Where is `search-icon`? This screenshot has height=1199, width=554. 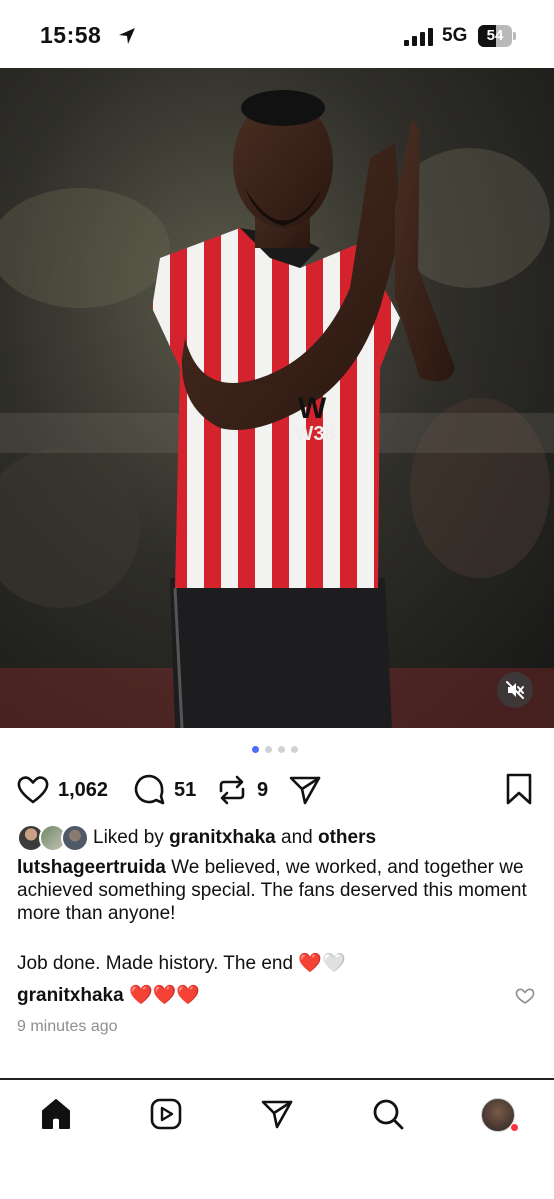
search-icon is located at coordinates (388, 1114).